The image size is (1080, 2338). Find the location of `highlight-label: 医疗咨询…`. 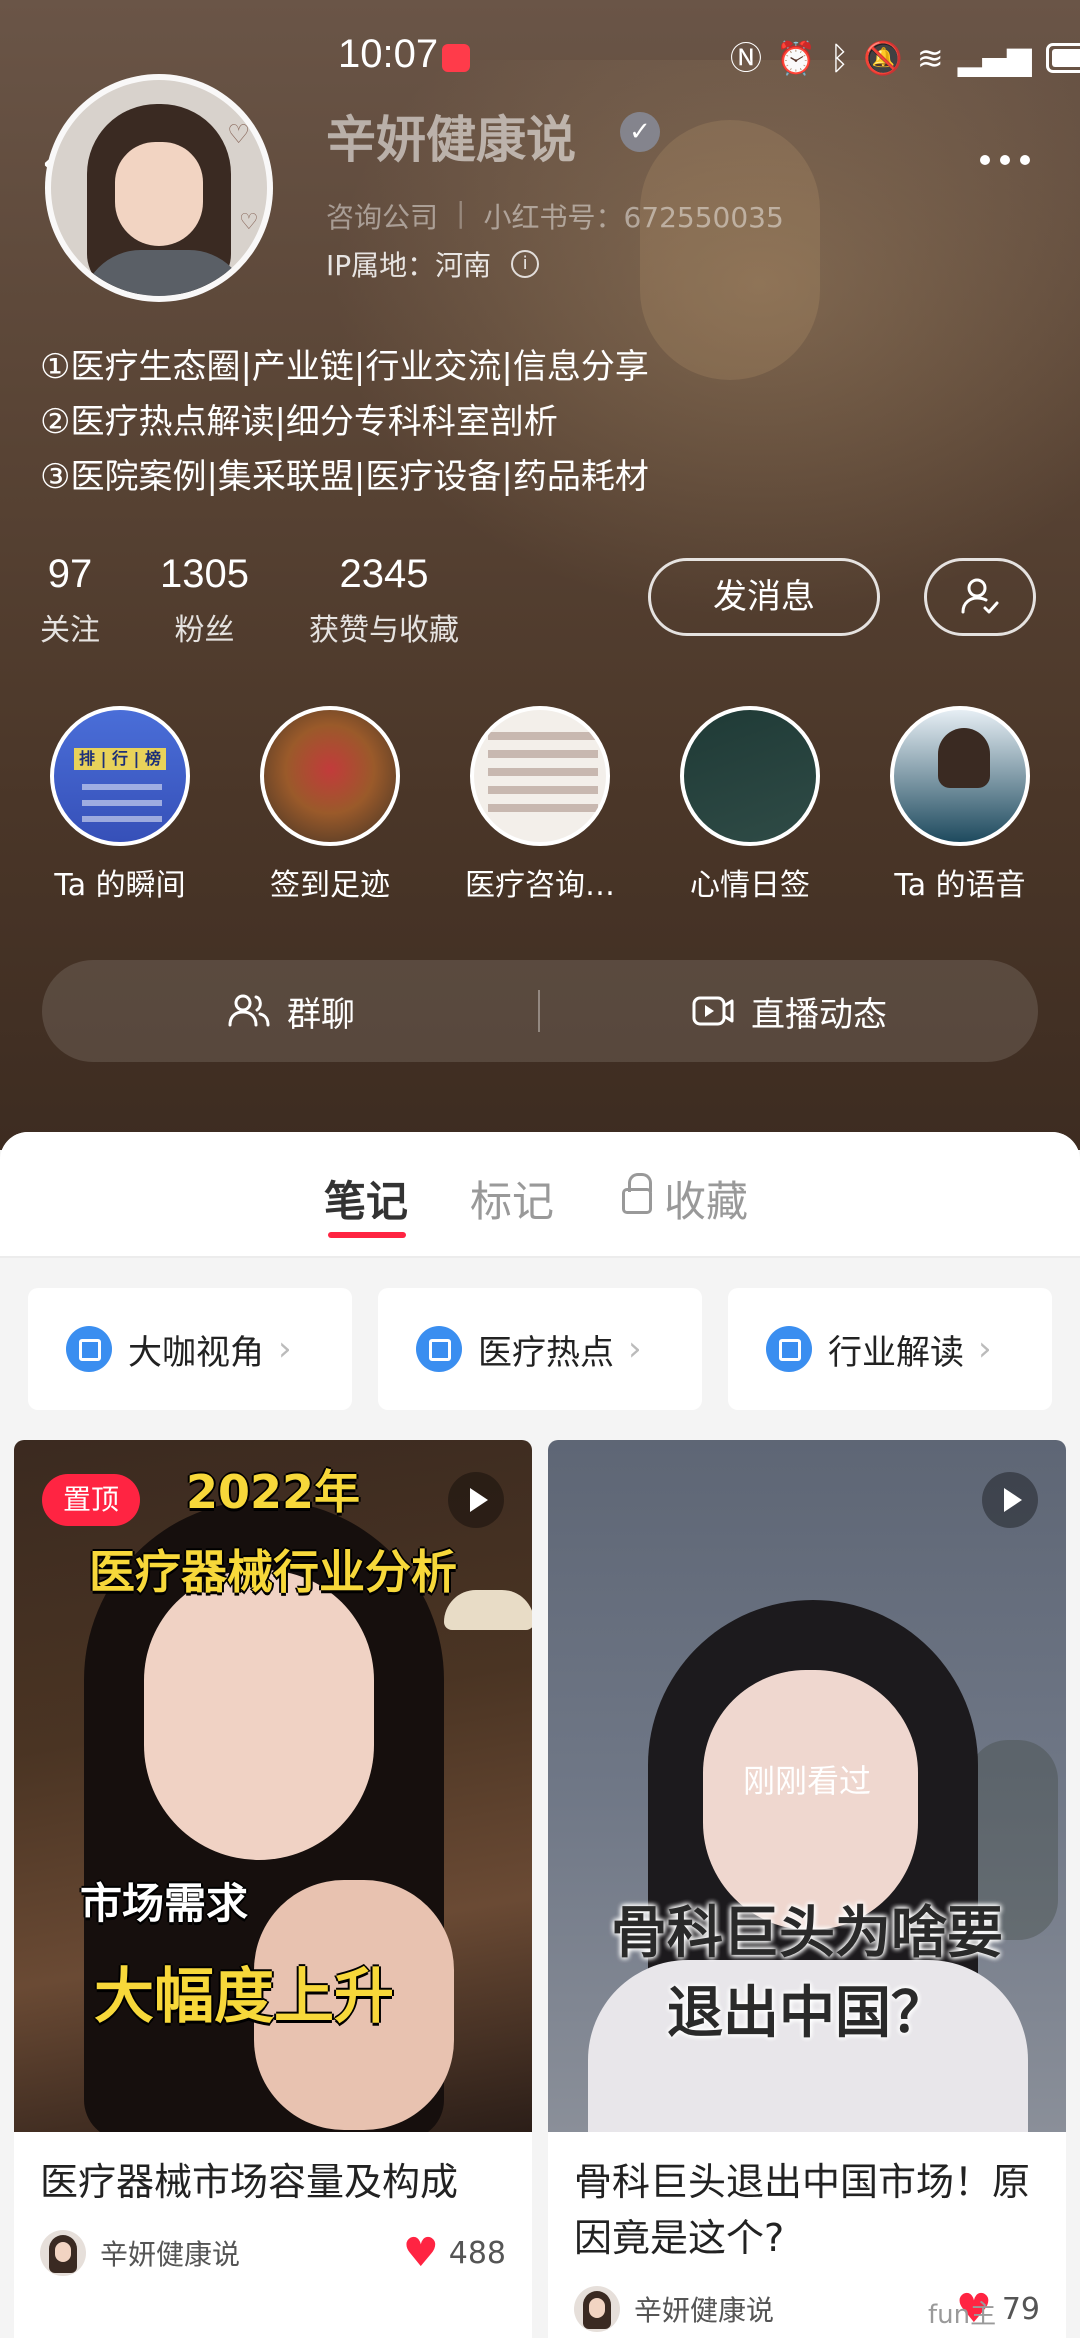

highlight-label: 医疗咨询… is located at coordinates (540, 885).